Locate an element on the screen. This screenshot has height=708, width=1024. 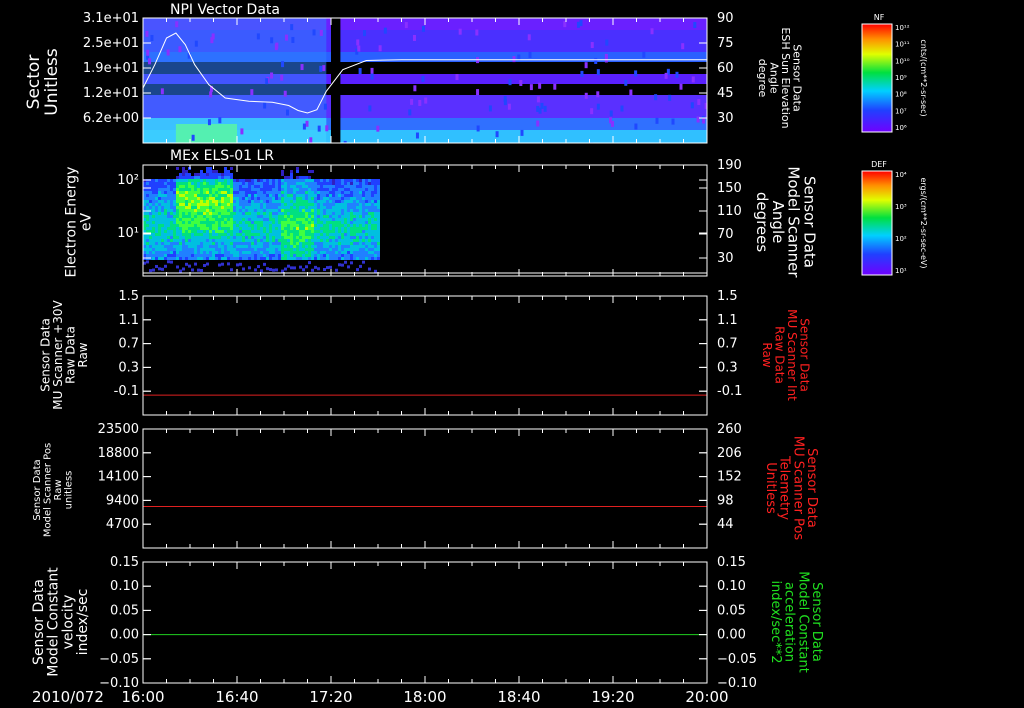
axis-label: Electron EnergyeV is located at coordinates (79, 222).